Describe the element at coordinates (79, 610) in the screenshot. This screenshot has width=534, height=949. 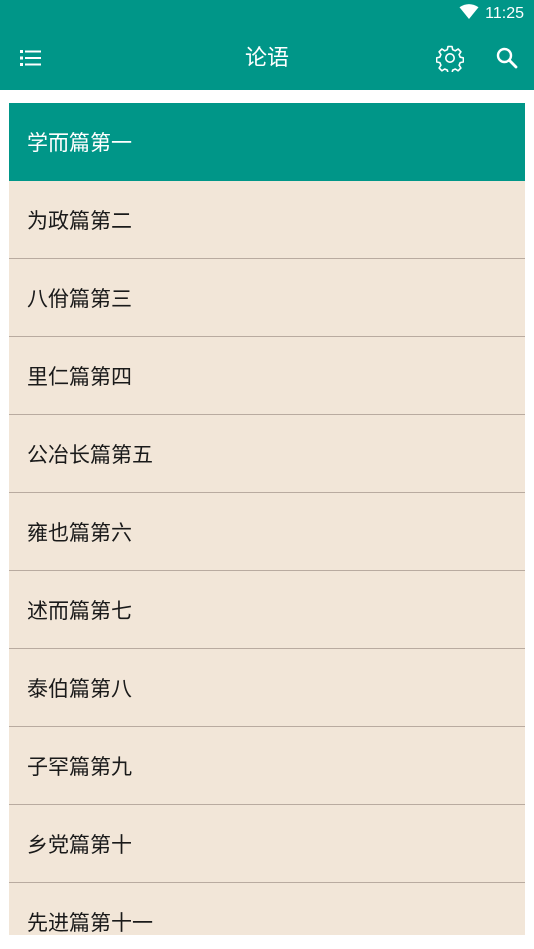
I see `chapter-label: 述而篇第七` at that location.